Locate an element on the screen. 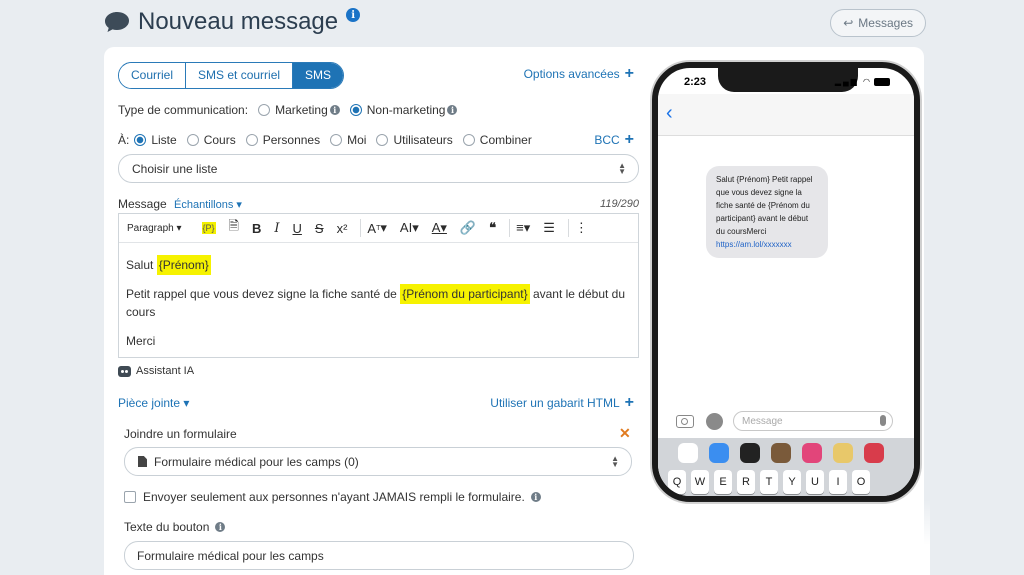 The image size is (1024, 575). page-header: Nouveau message i is located at coordinates (232, 22).